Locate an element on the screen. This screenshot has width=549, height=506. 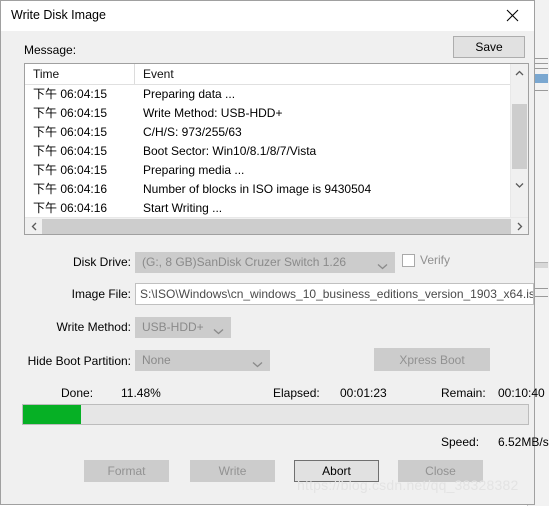
title-bar: Write Disk Image is located at coordinates (267, 16).